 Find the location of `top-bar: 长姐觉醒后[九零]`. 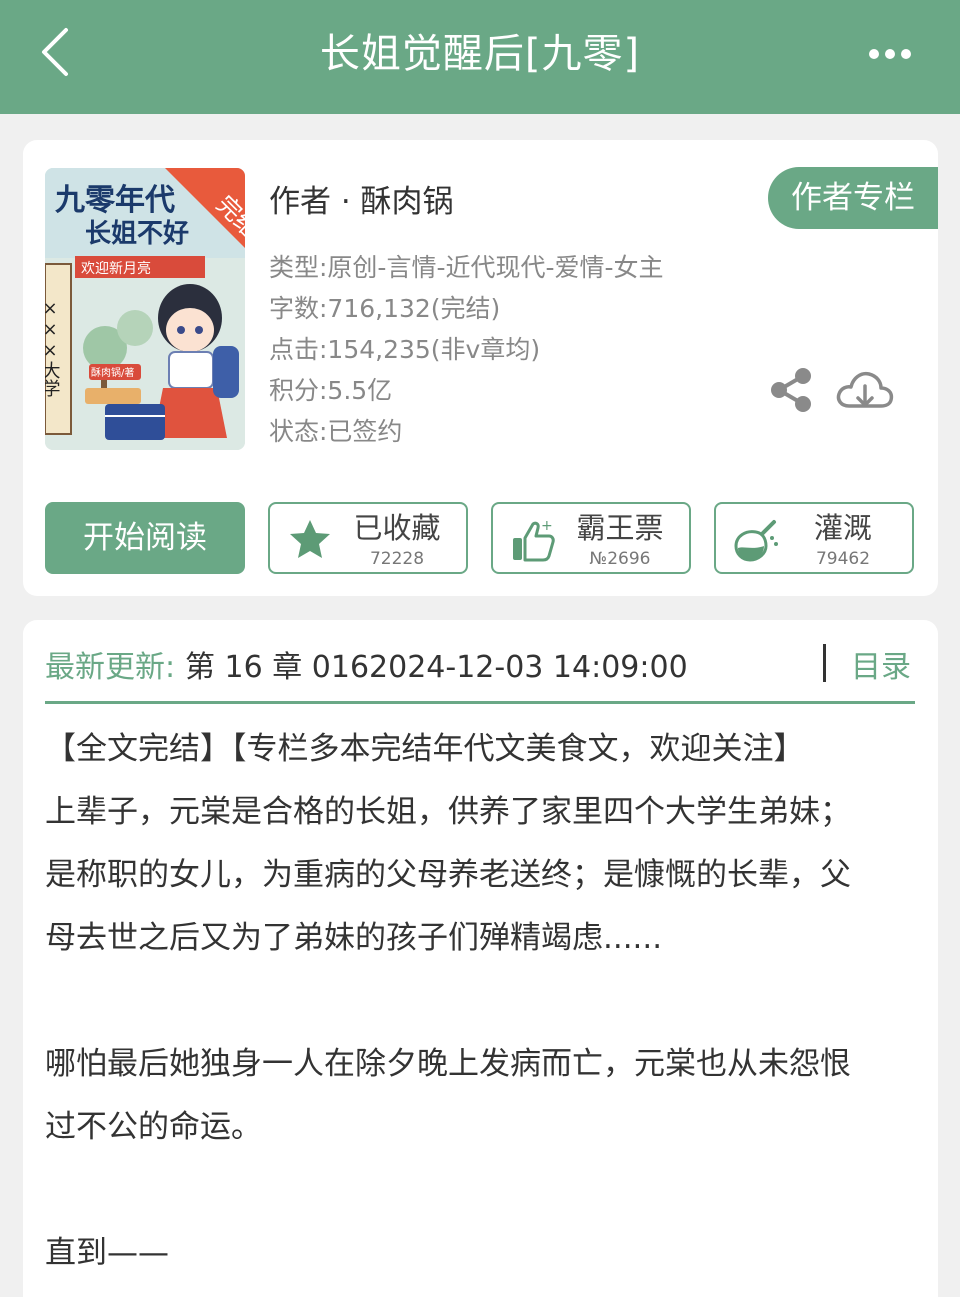

top-bar: 长姐觉醒后[九零] is located at coordinates (480, 57).